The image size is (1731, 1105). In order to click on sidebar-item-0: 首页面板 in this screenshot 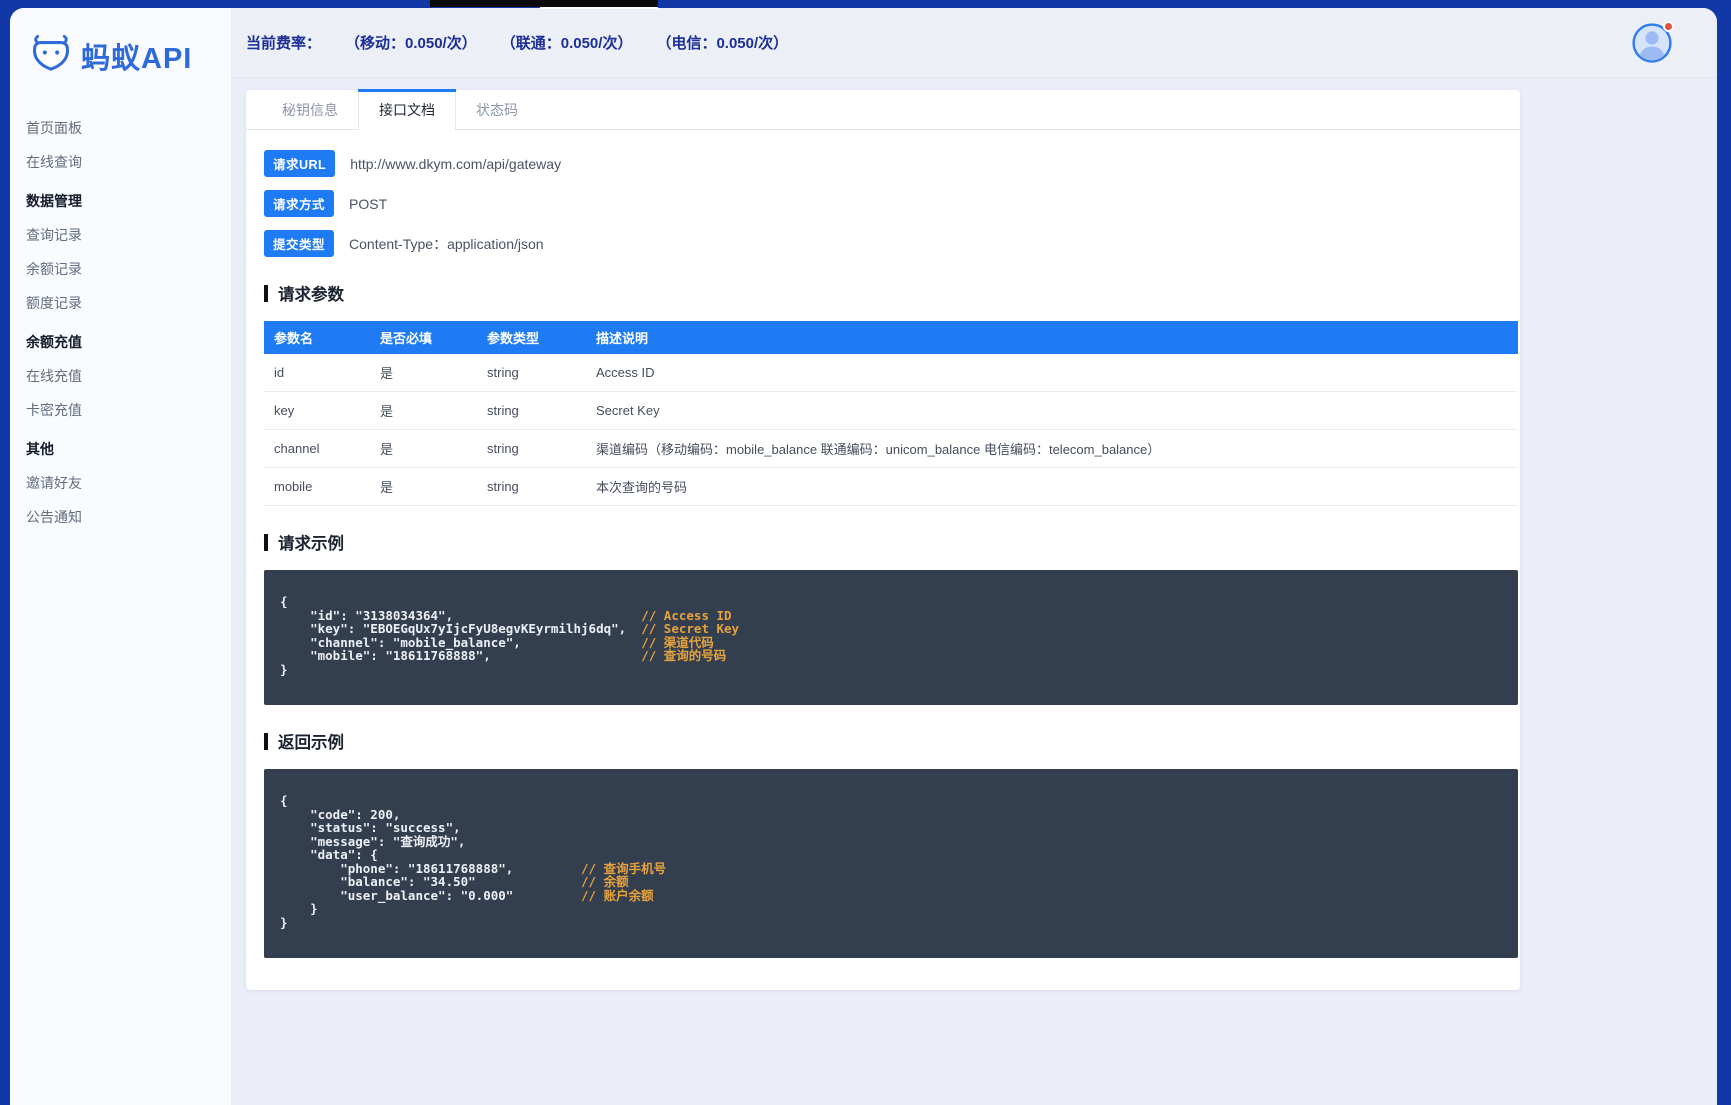, I will do `click(128, 128)`.